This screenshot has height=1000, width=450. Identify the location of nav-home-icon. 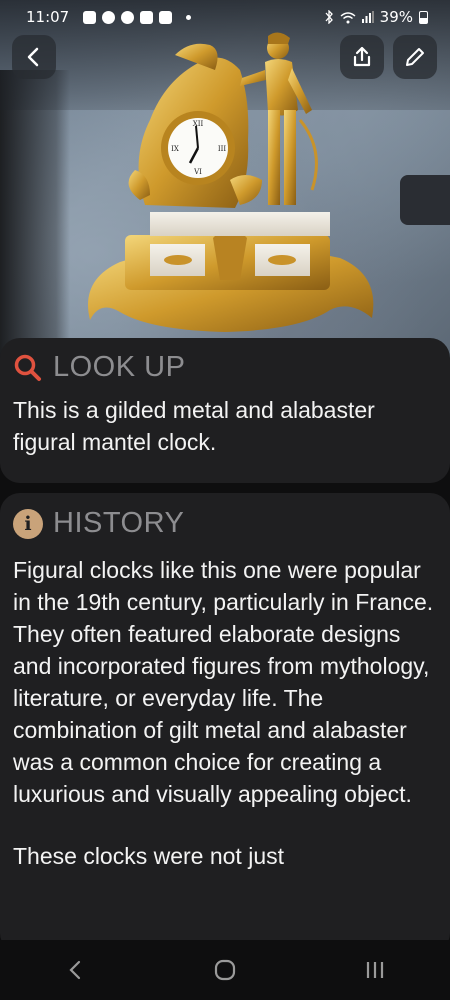
(225, 970).